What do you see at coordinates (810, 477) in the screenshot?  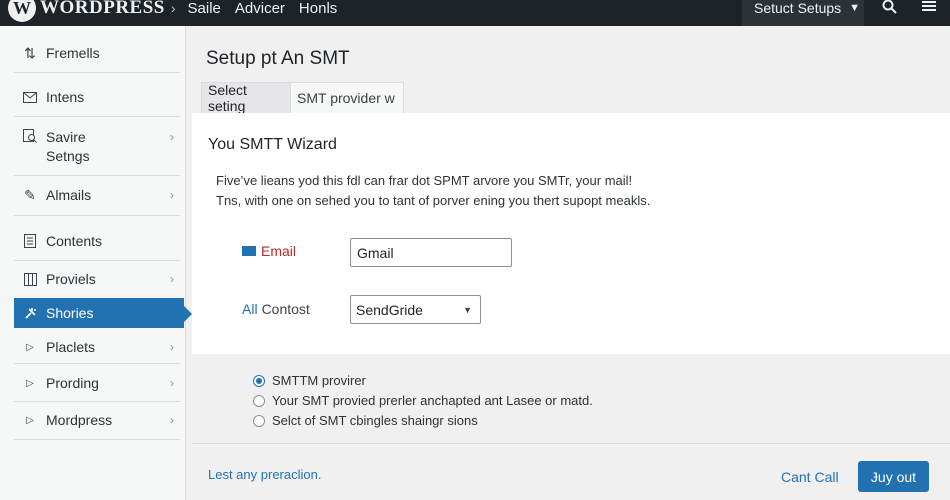 I see `cancel-button: Cant Call` at bounding box center [810, 477].